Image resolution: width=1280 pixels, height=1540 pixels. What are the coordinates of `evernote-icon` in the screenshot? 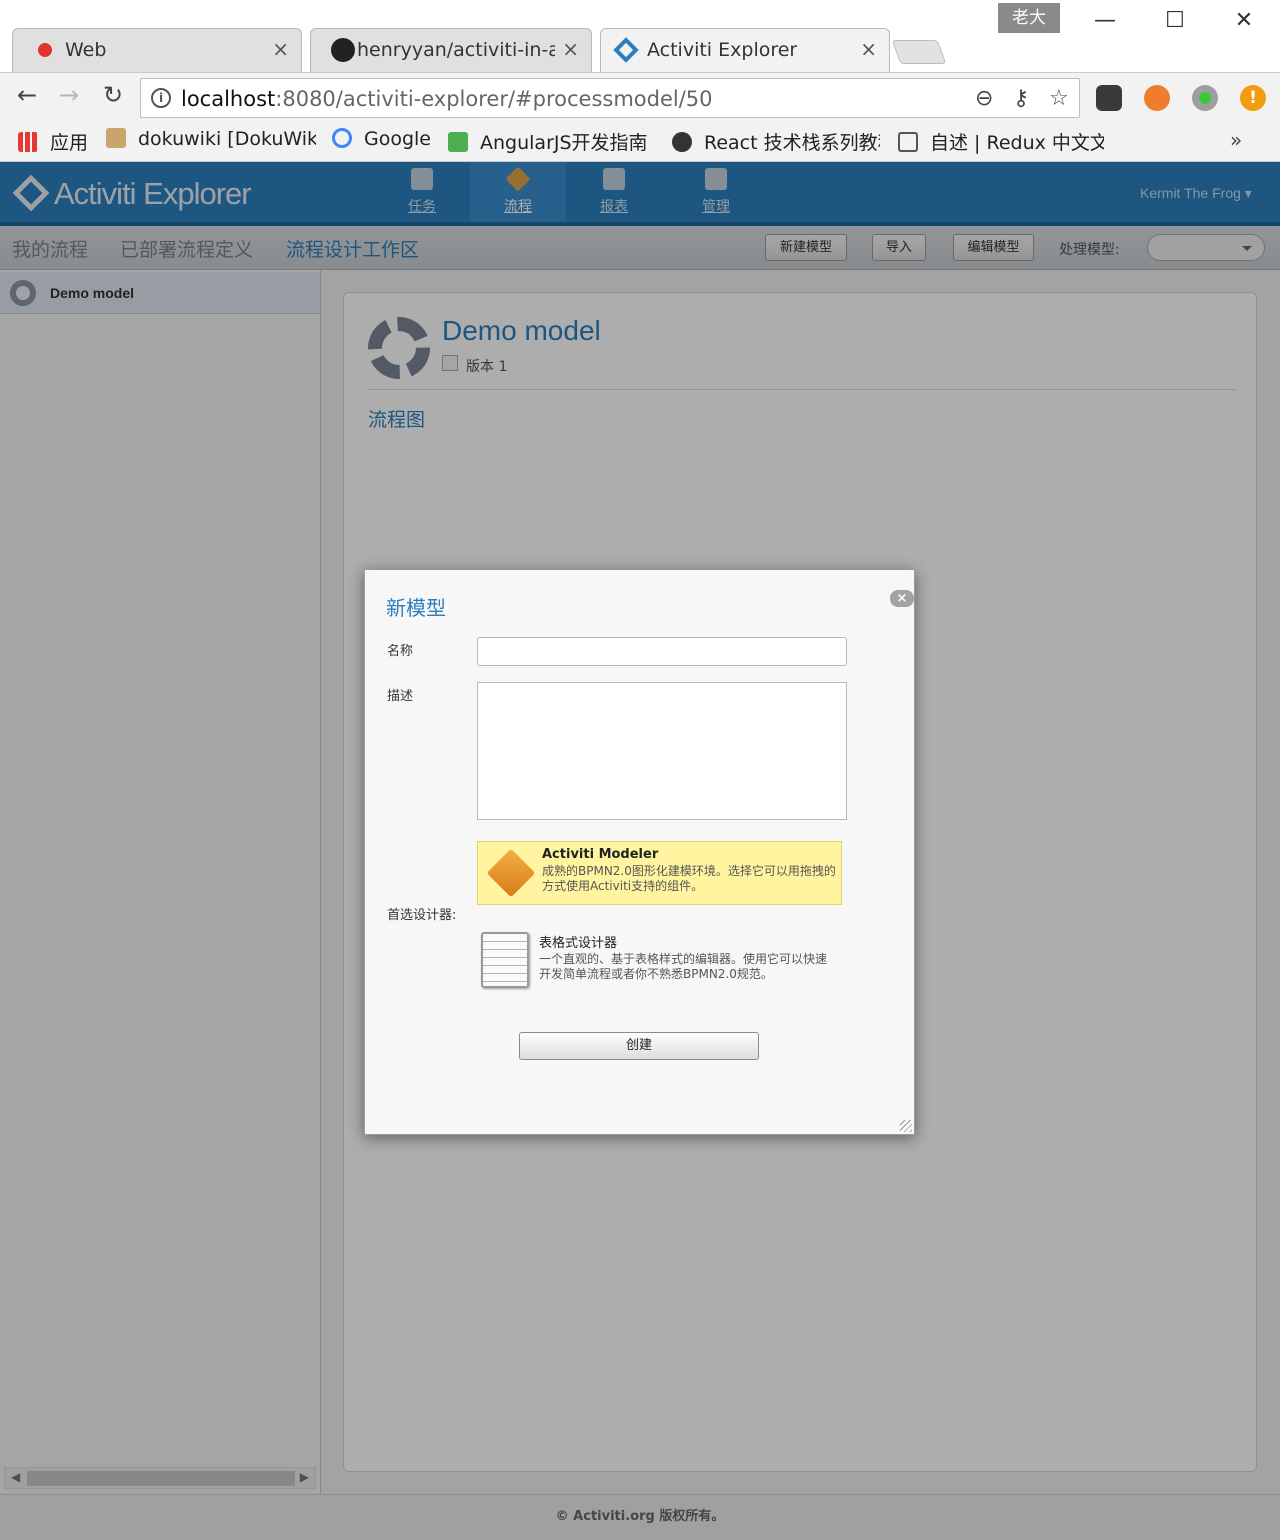 It's located at (1109, 98).